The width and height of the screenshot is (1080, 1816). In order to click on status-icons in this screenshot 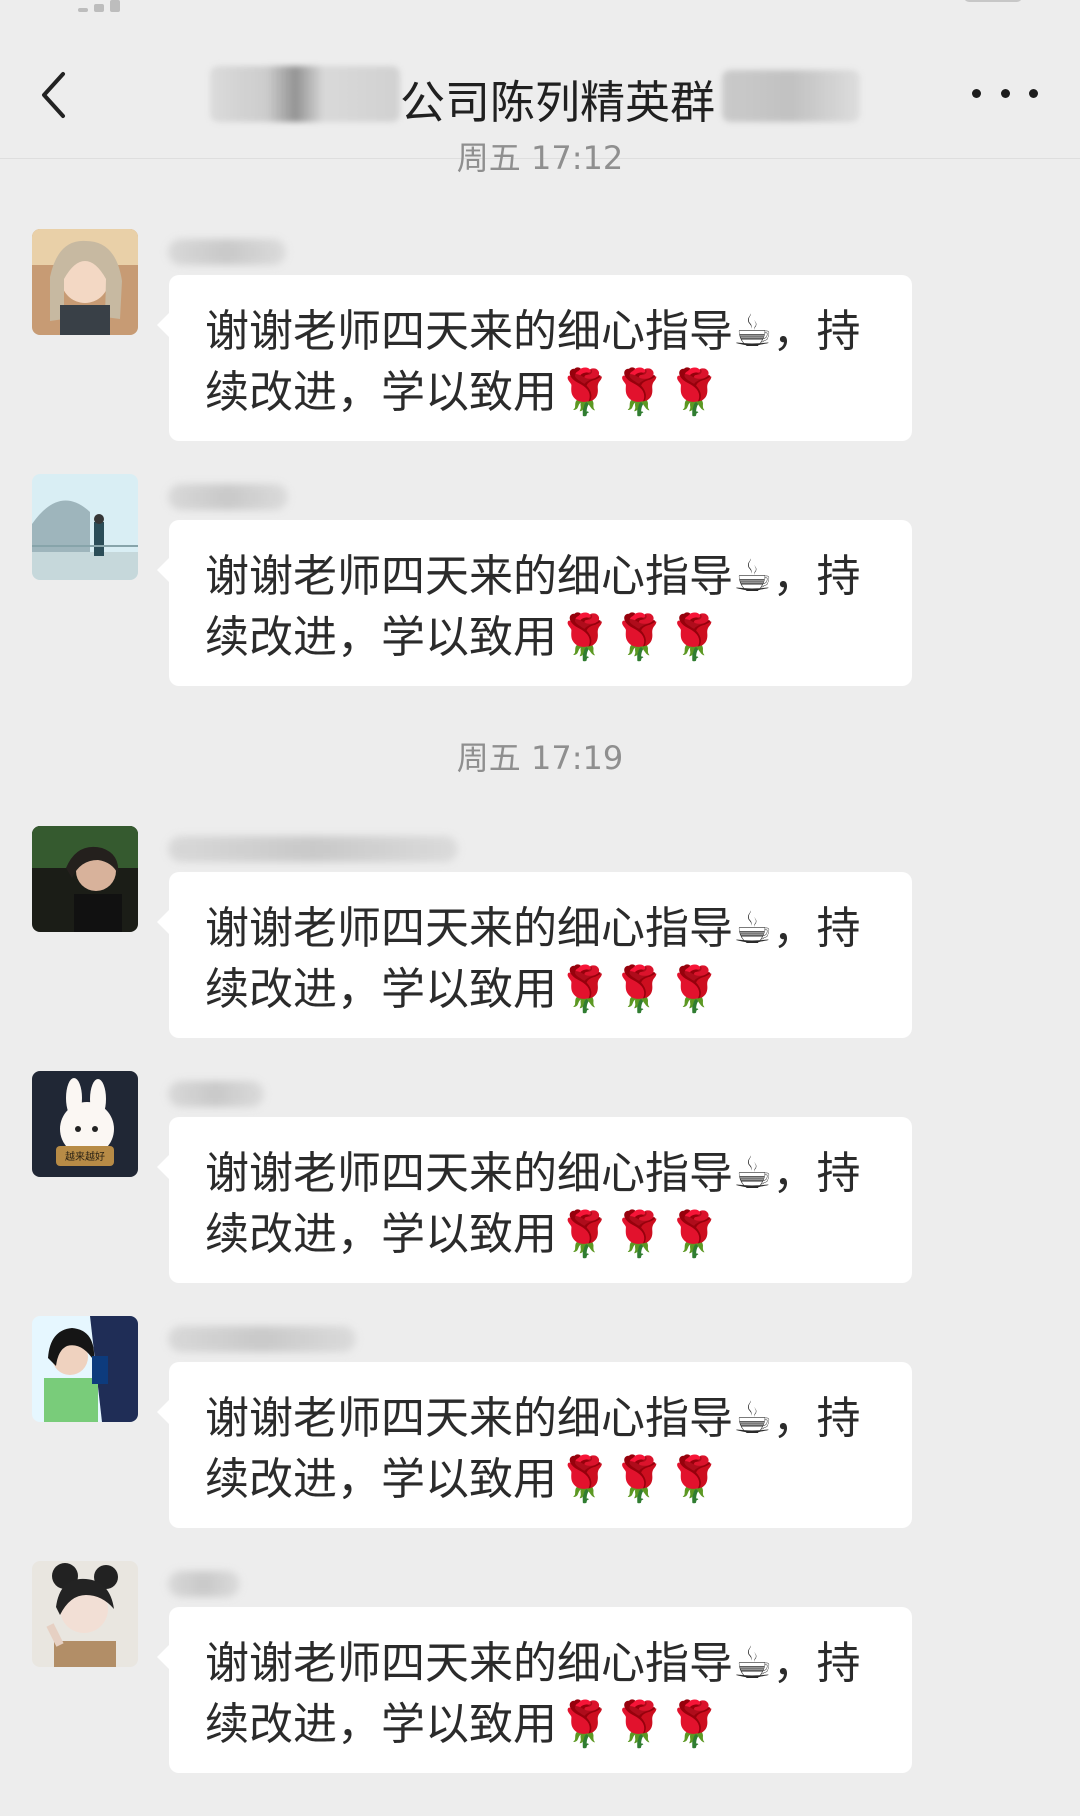, I will do `click(993, 1)`.